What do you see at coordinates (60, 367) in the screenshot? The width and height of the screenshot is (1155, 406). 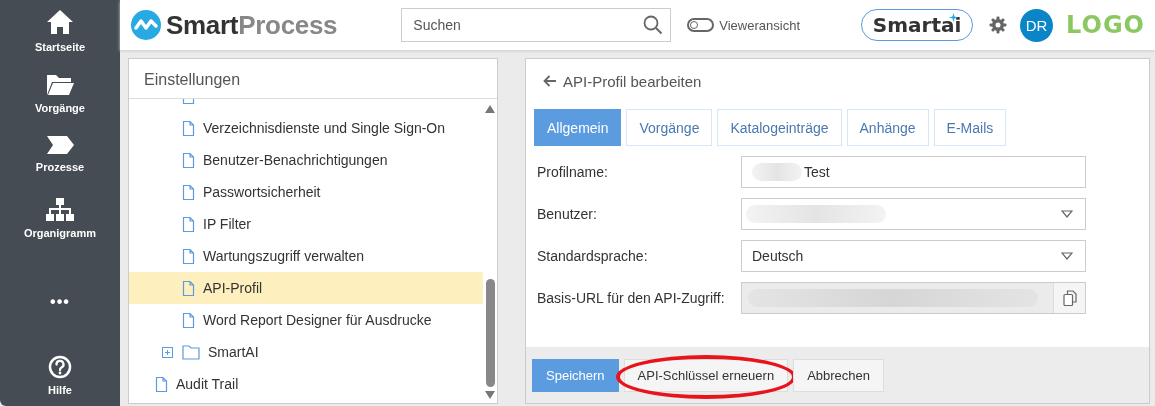 I see `help-icon` at bounding box center [60, 367].